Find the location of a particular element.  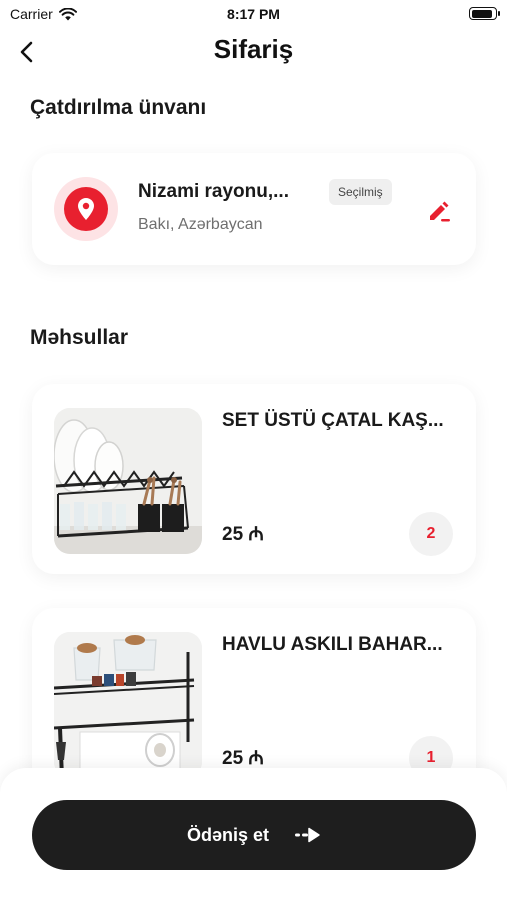

pay-button-label: Ödəniş et is located at coordinates (228, 834).